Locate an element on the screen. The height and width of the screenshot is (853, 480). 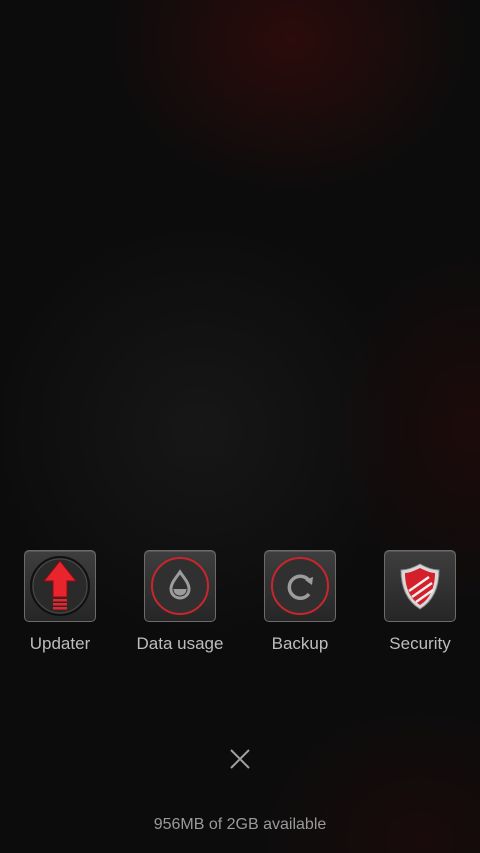
close-all-button is located at coordinates (240, 759).